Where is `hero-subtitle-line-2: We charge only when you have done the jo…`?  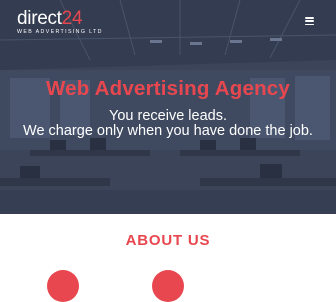
hero-subtitle-line-2: We charge only when you have done the jo… is located at coordinates (168, 131).